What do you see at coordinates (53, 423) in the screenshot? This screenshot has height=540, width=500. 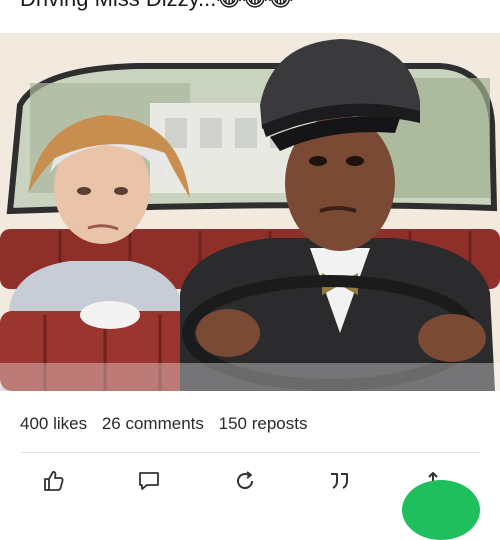 I see `likes-count: 400 likes` at bounding box center [53, 423].